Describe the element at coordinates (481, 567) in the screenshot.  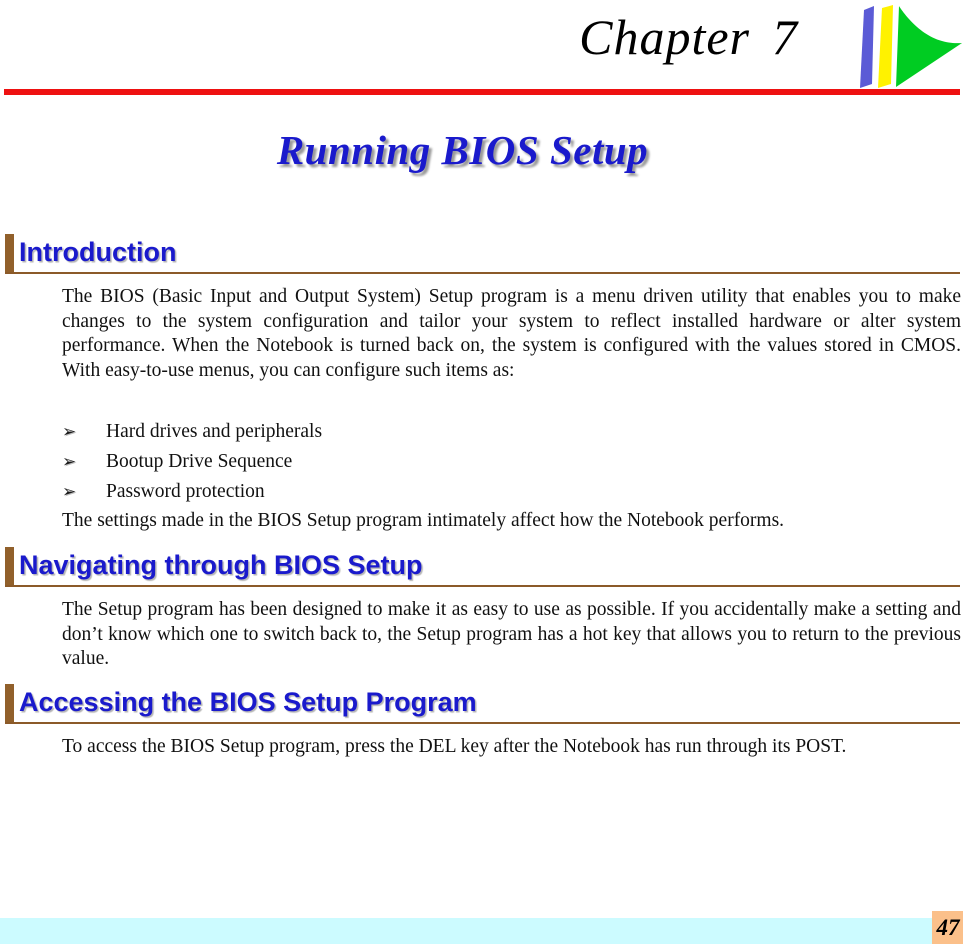
I see `section-heading-navigating: Navigating through BIOS Setup` at that location.